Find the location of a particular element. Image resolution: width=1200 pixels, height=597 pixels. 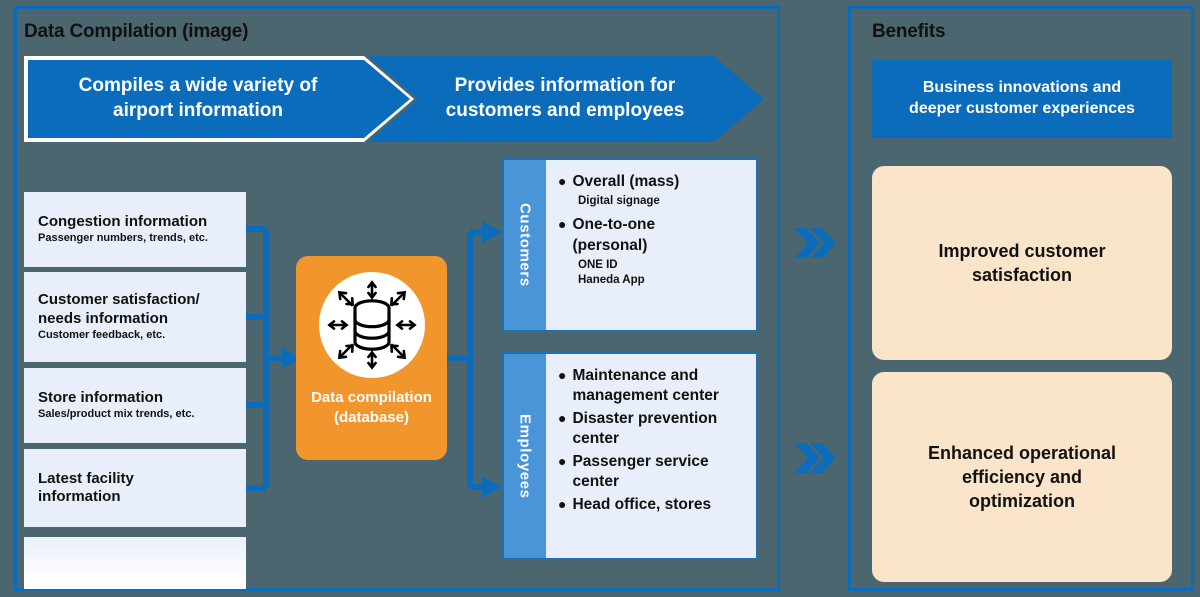

audience-tab-customers: Customers is located at coordinates (525, 245).